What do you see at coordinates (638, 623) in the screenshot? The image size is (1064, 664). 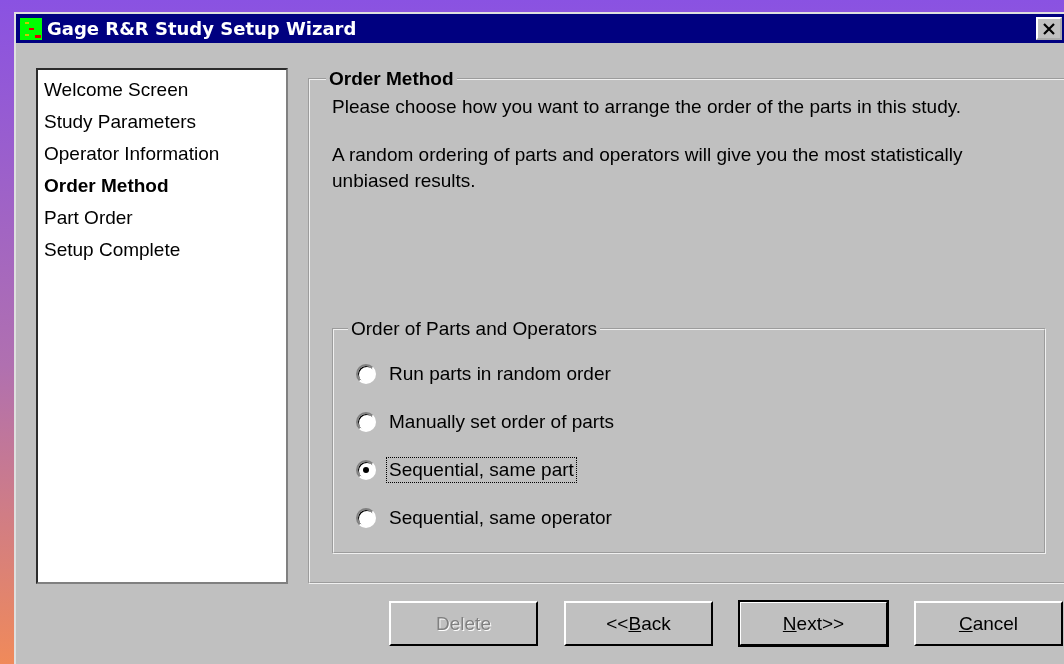 I see `wizard-button: <<Back` at bounding box center [638, 623].